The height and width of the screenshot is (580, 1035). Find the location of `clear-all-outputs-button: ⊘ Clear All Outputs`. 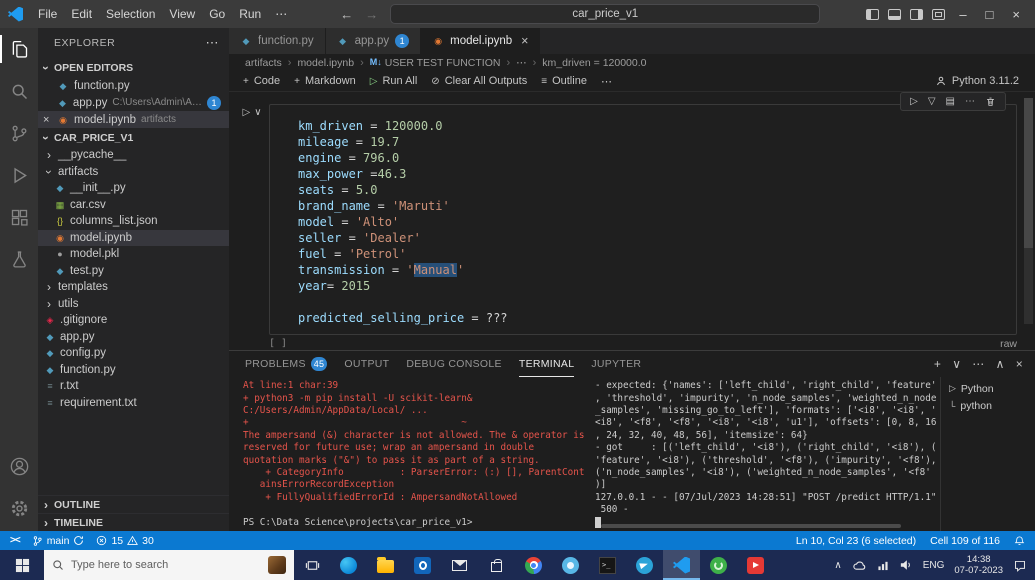

clear-all-outputs-button: ⊘ Clear All Outputs is located at coordinates (479, 81).